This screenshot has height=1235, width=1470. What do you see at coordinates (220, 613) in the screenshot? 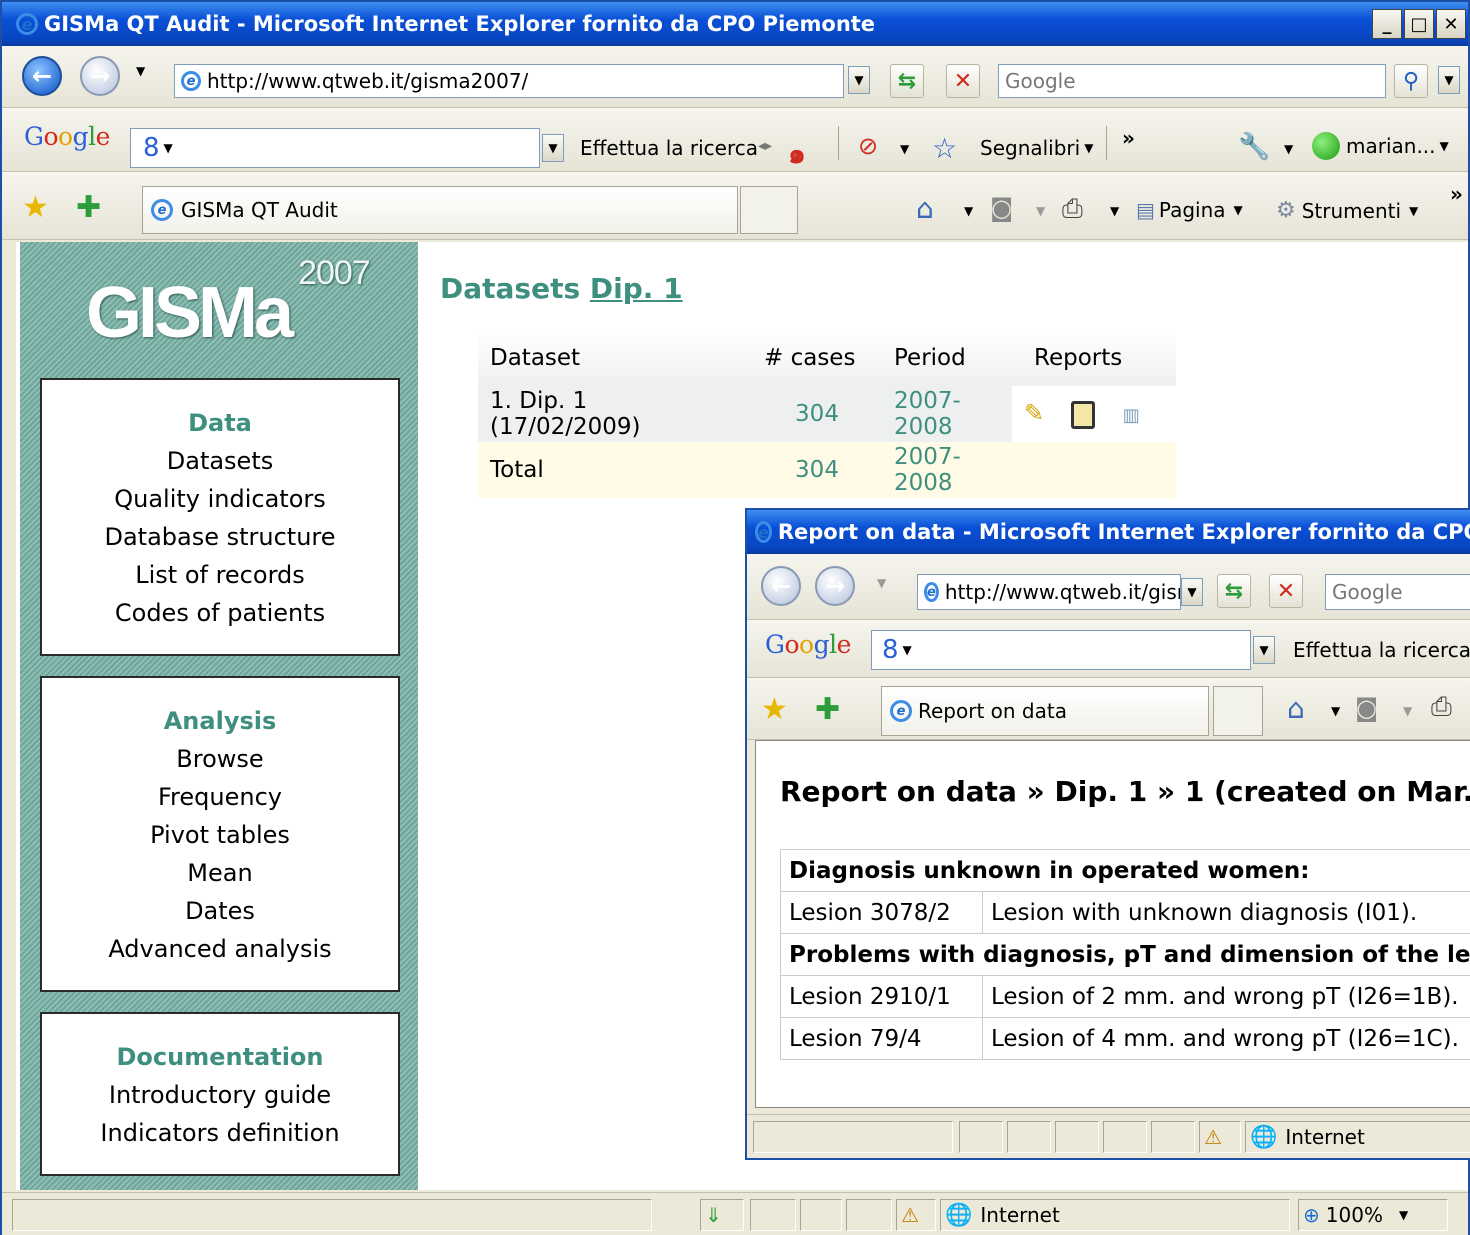
I see `menu-item-codes-of-patients: Codes of patients` at bounding box center [220, 613].